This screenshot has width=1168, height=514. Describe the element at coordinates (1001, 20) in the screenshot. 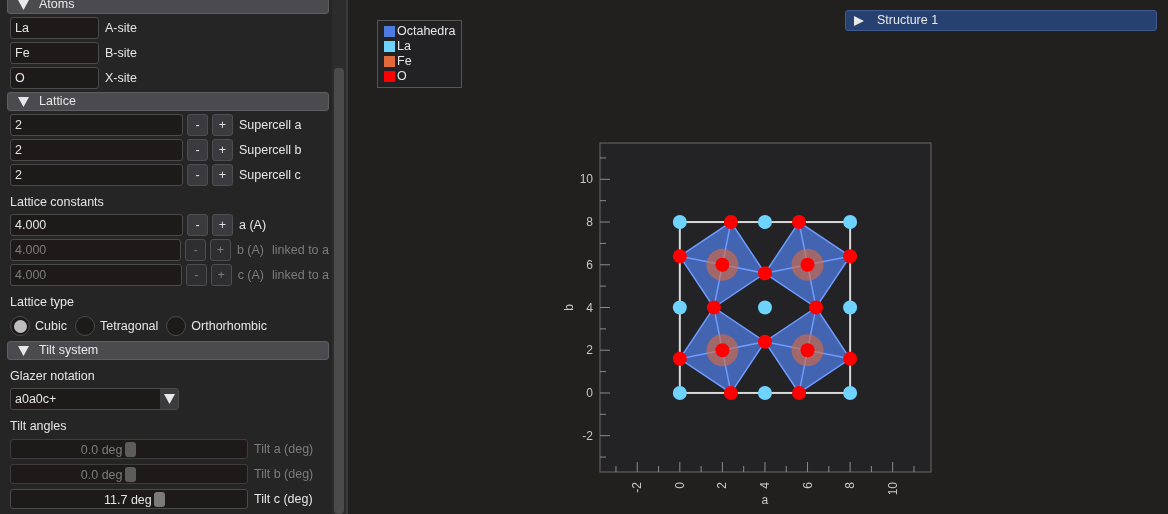

I see `collapsing-header: Structure 1` at that location.